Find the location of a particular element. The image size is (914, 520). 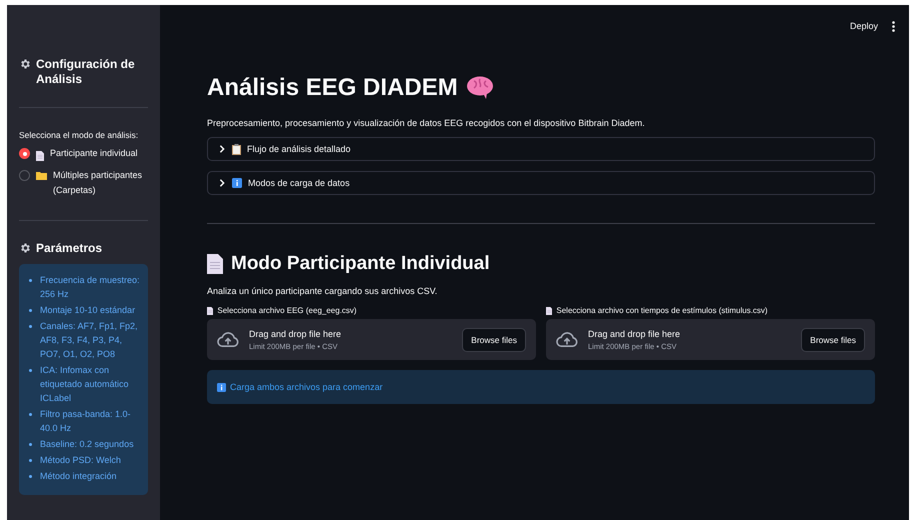

expander: Modos de carga de datos is located at coordinates (541, 183).